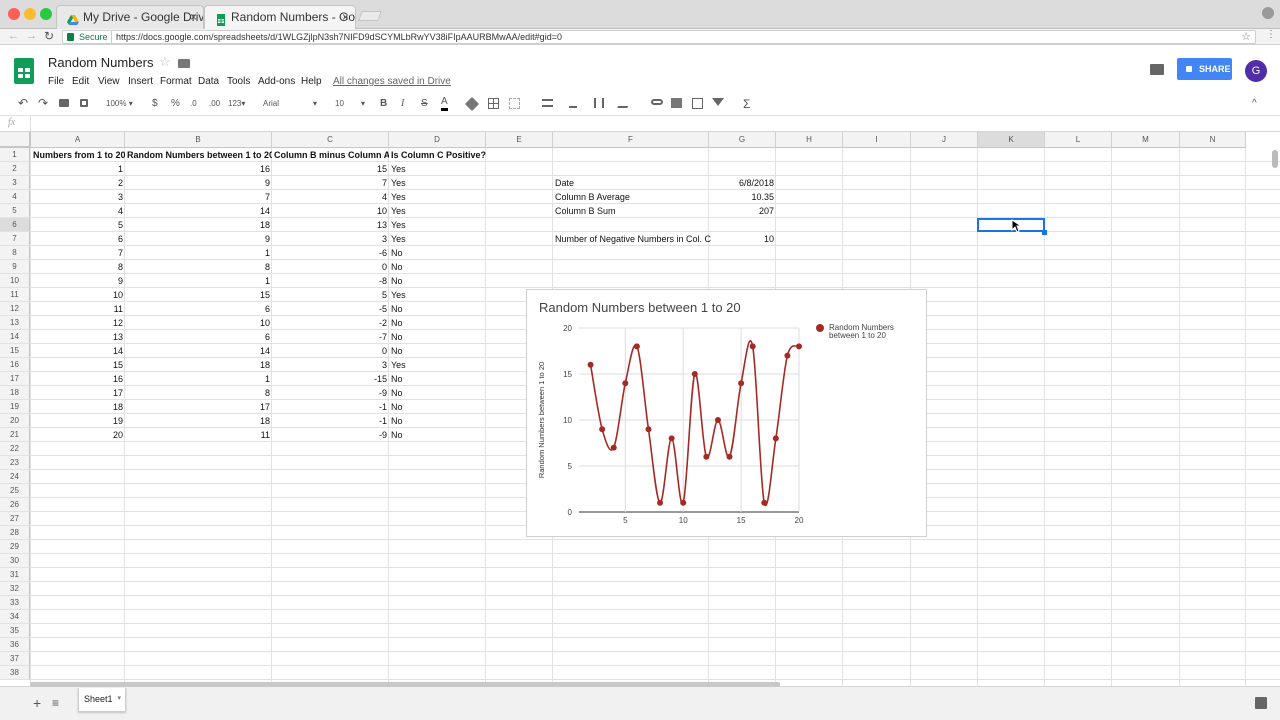 The width and height of the screenshot is (1280, 720). I want to click on vertical-align-icon, so click(573, 103).